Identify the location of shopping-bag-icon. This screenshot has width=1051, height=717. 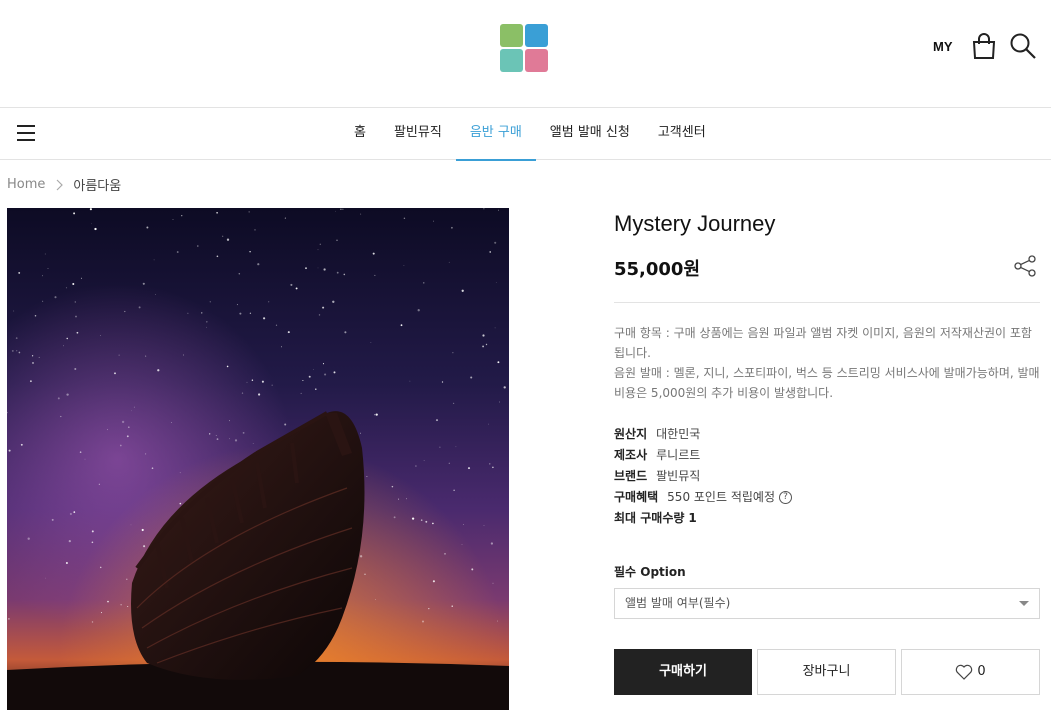
(984, 46).